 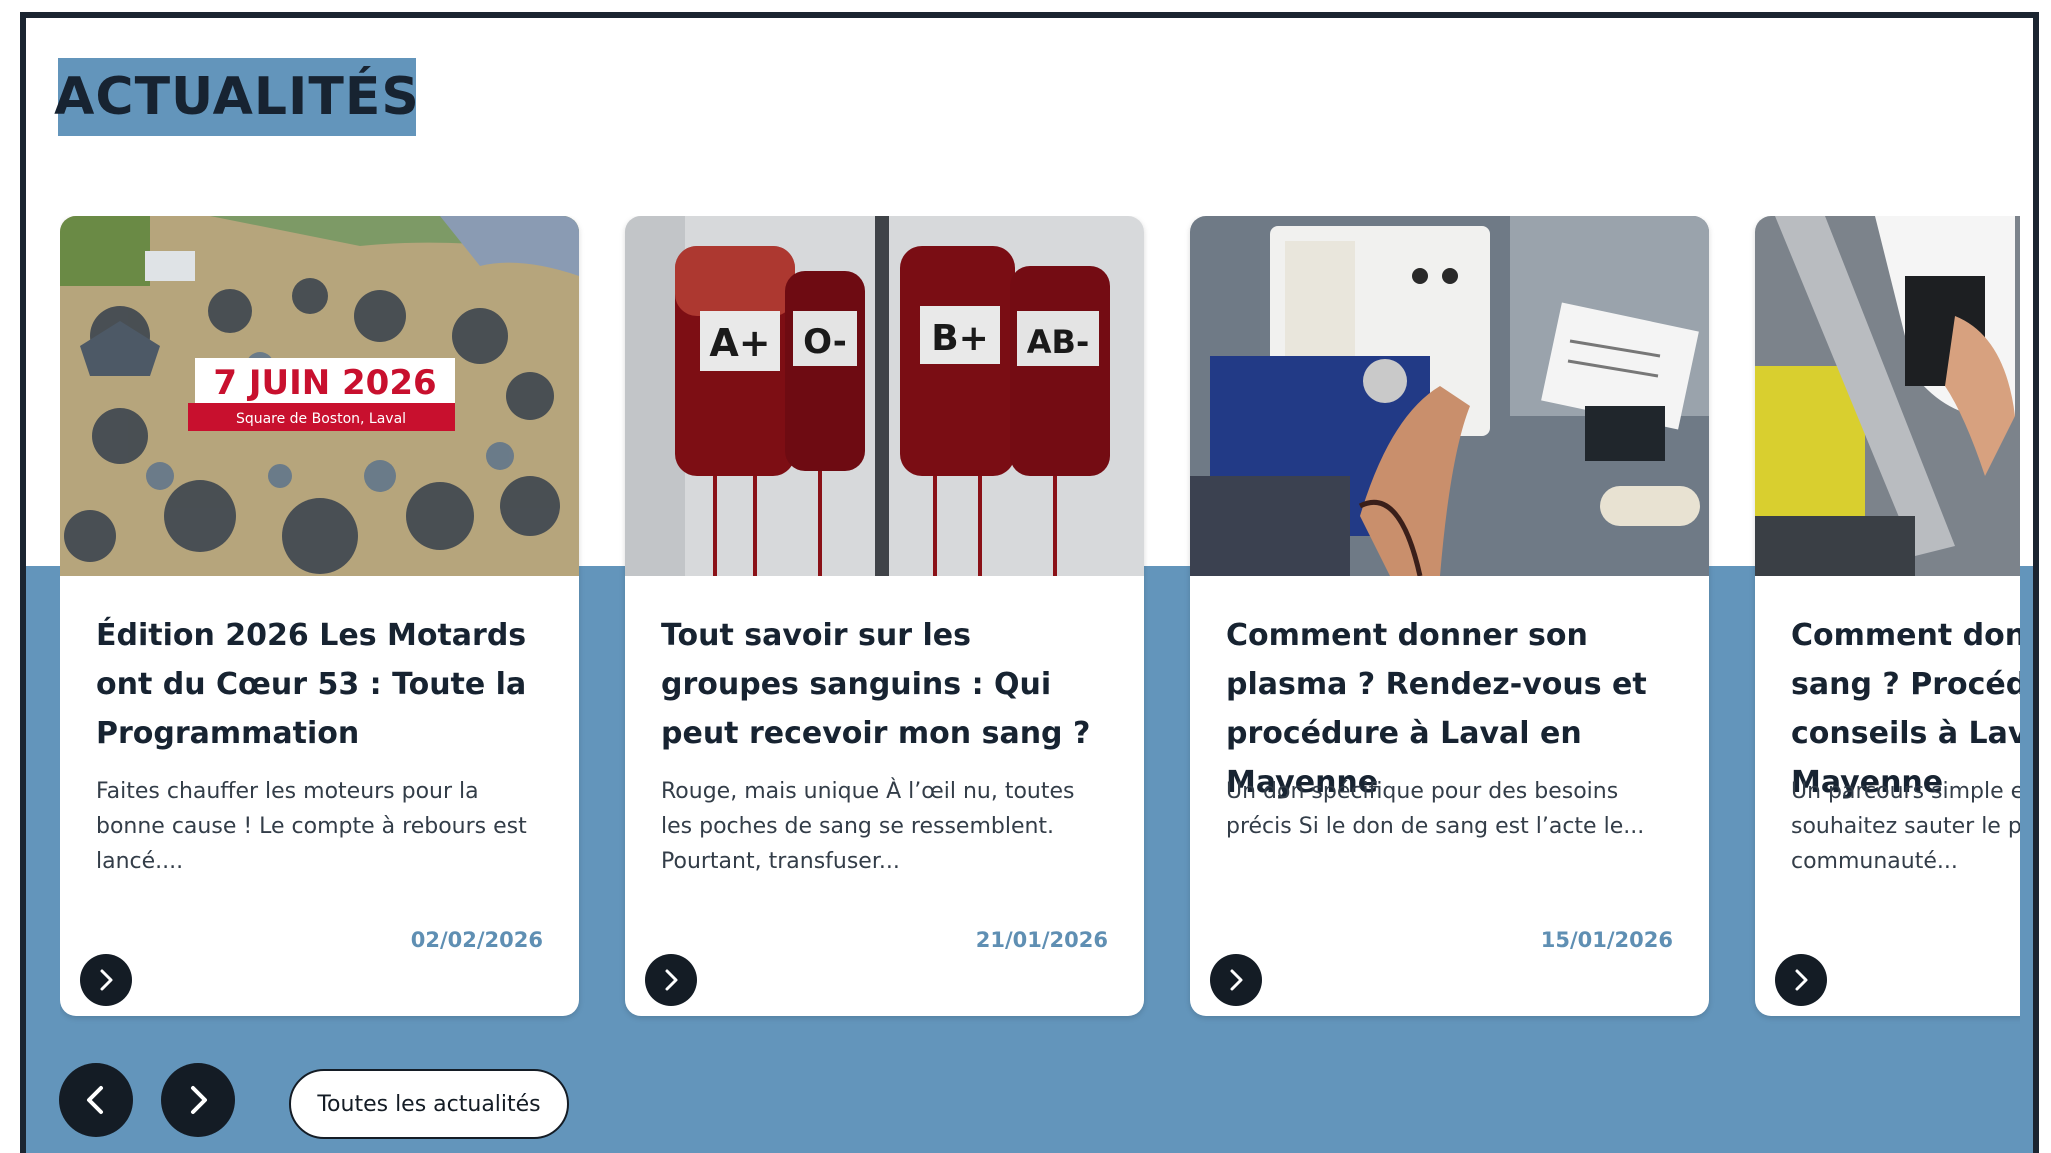 What do you see at coordinates (236, 97) in the screenshot?
I see `section-title: ACTUALITÉS` at bounding box center [236, 97].